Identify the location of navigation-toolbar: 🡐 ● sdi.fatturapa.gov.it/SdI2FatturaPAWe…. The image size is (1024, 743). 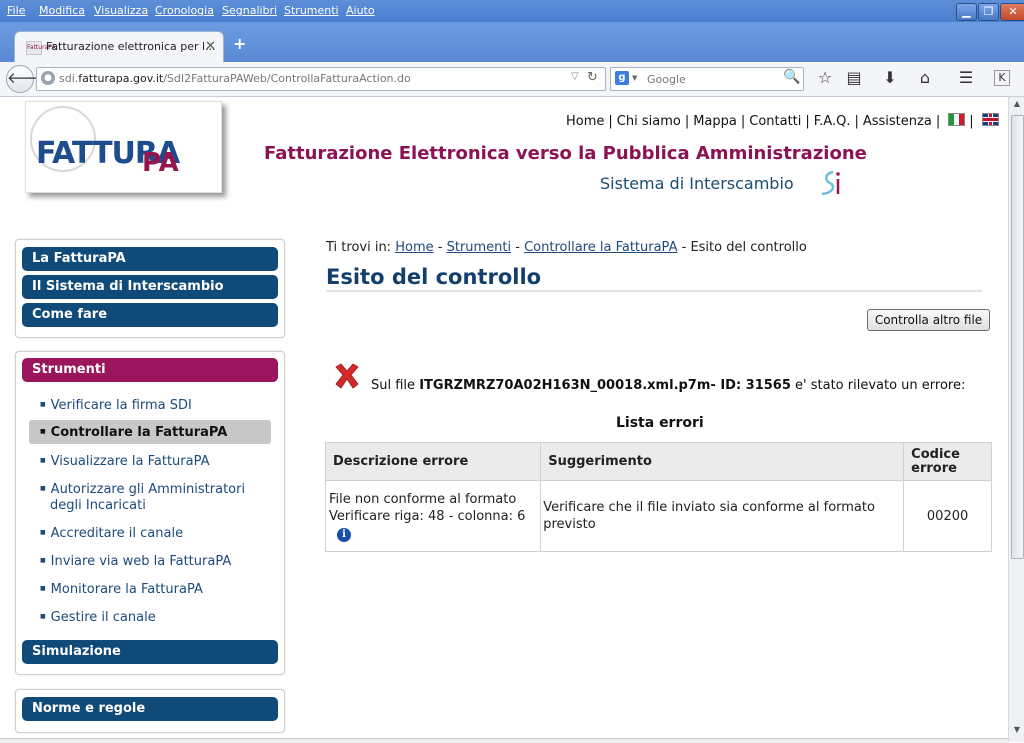
(512, 79).